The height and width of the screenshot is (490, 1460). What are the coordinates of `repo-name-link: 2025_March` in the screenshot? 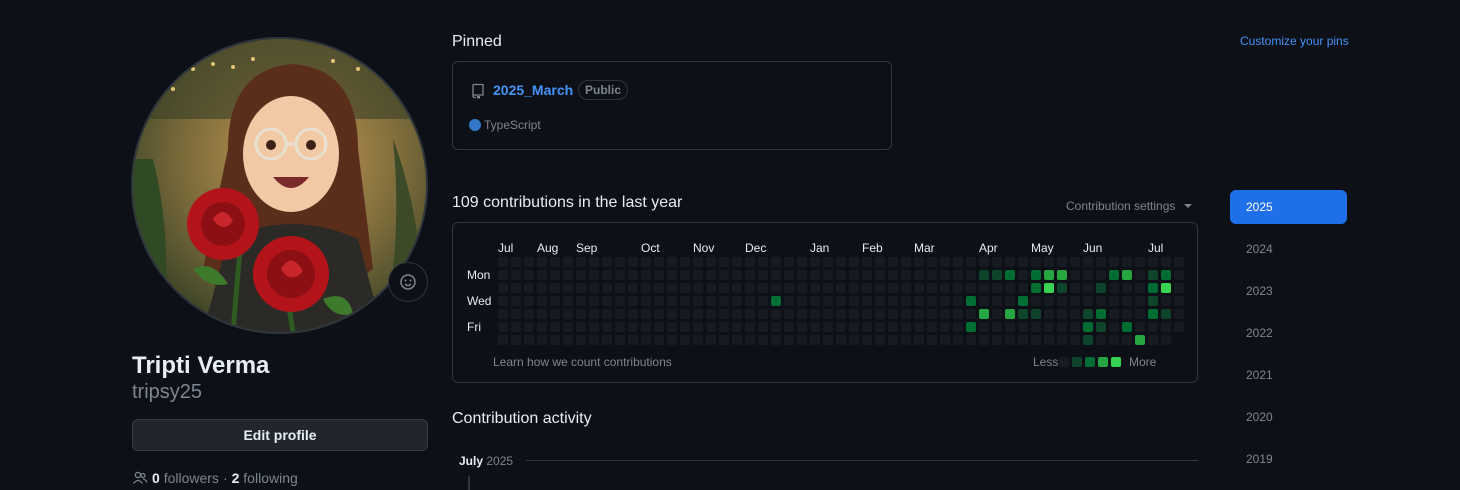 It's located at (533, 90).